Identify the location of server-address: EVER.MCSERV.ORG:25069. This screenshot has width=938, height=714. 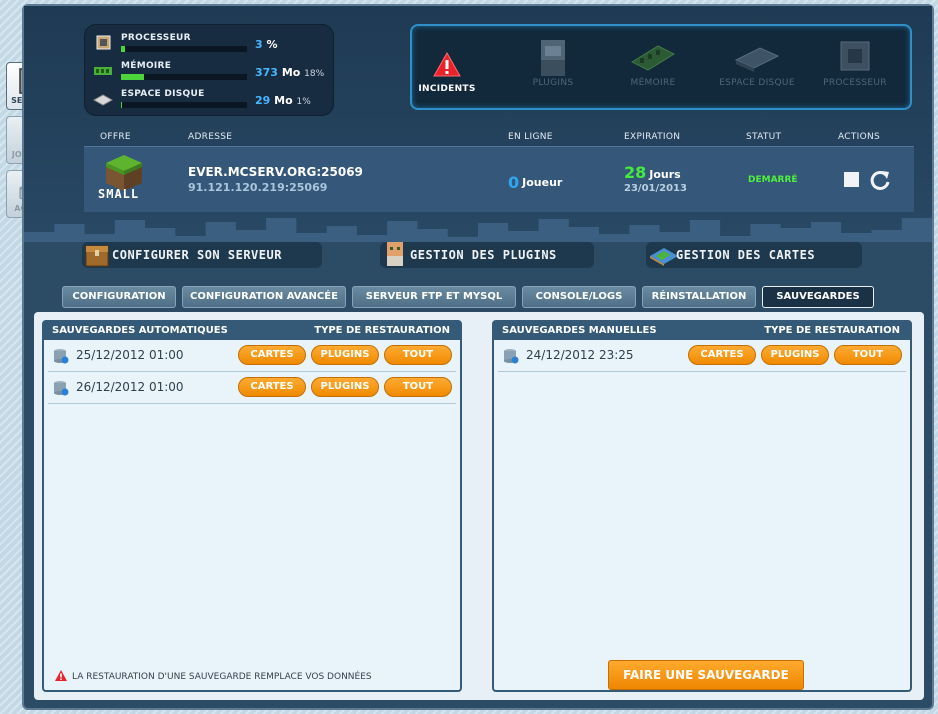
(275, 172).